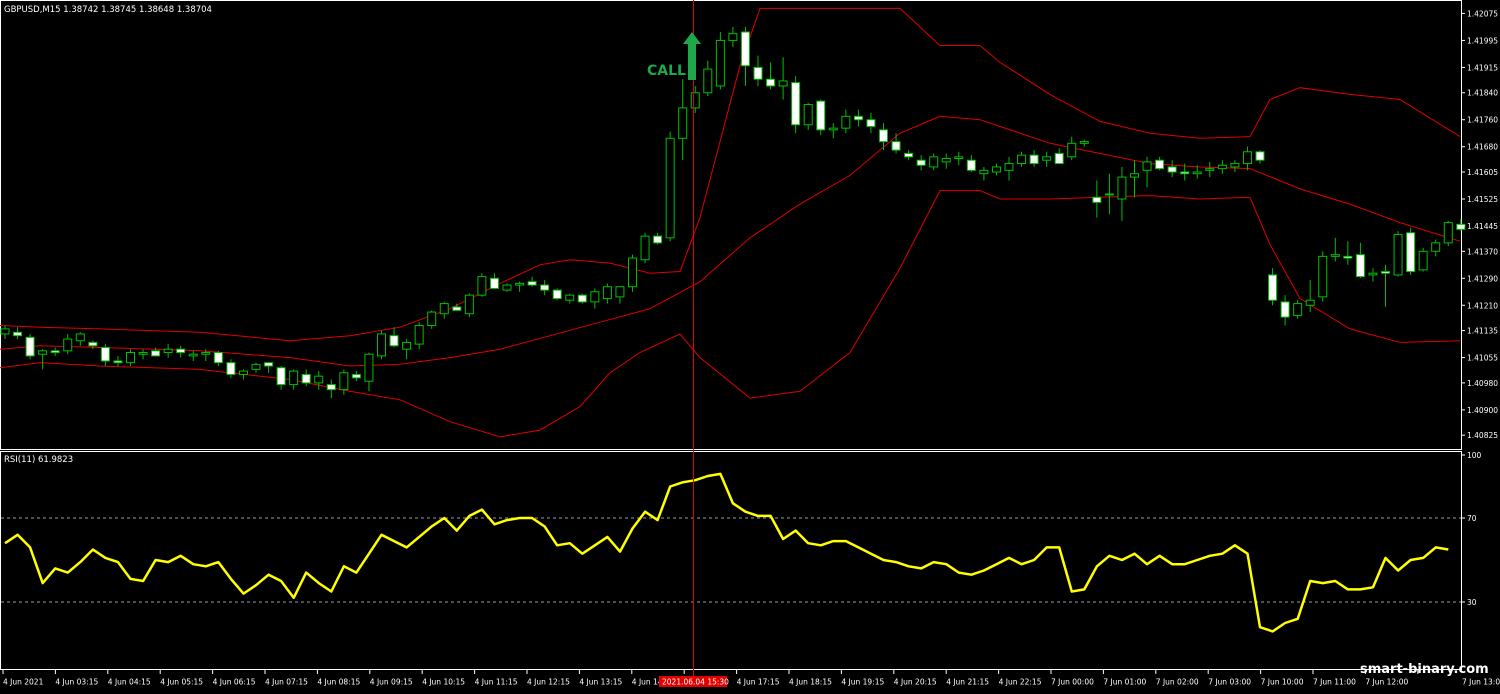  What do you see at coordinates (666, 71) in the screenshot?
I see `call-label: CALL` at bounding box center [666, 71].